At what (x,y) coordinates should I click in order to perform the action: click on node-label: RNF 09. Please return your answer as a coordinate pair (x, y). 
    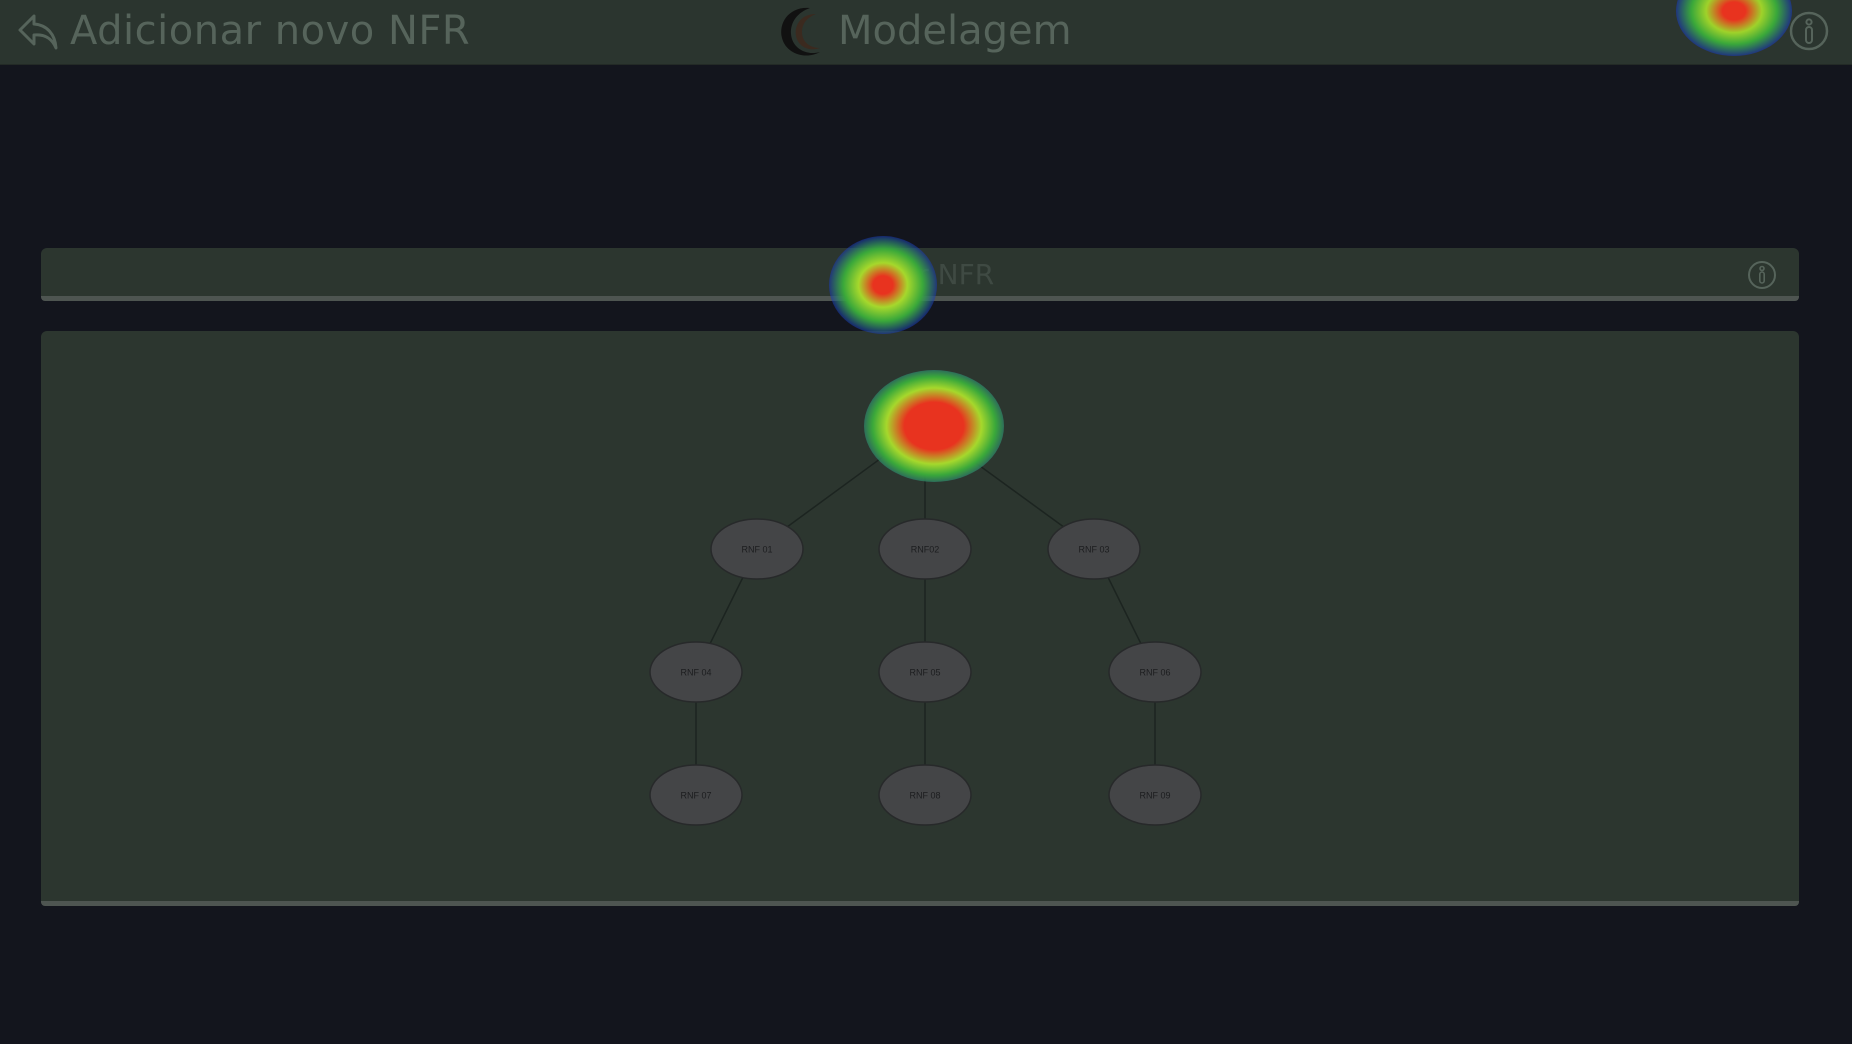
    Looking at the image, I should click on (1154, 795).